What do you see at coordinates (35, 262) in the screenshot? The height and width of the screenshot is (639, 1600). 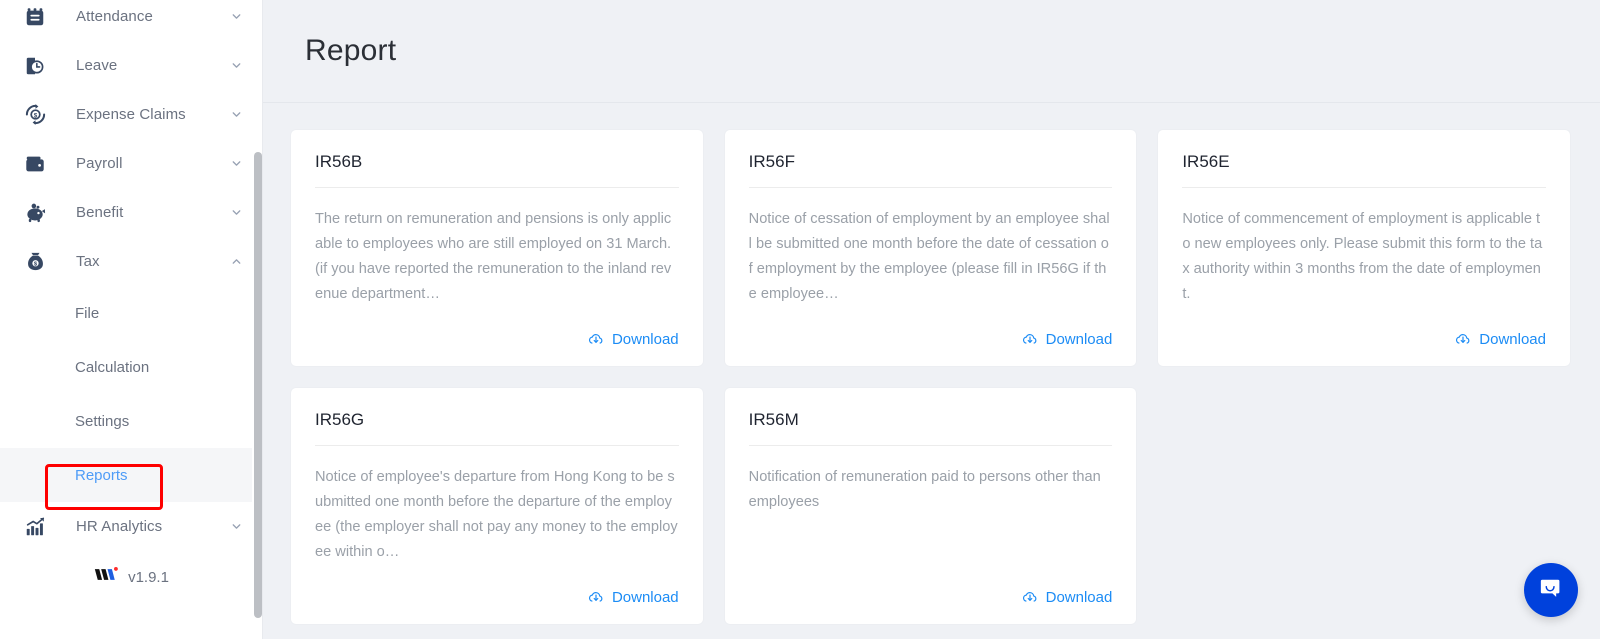 I see `money-bag-icon: $` at bounding box center [35, 262].